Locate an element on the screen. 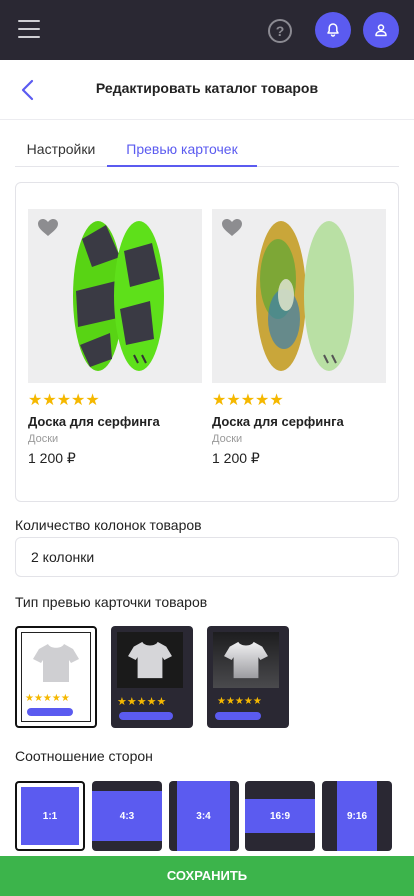 Image resolution: width=414 pixels, height=896 pixels. tab-card-preview: Превью карточек is located at coordinates (182, 149).